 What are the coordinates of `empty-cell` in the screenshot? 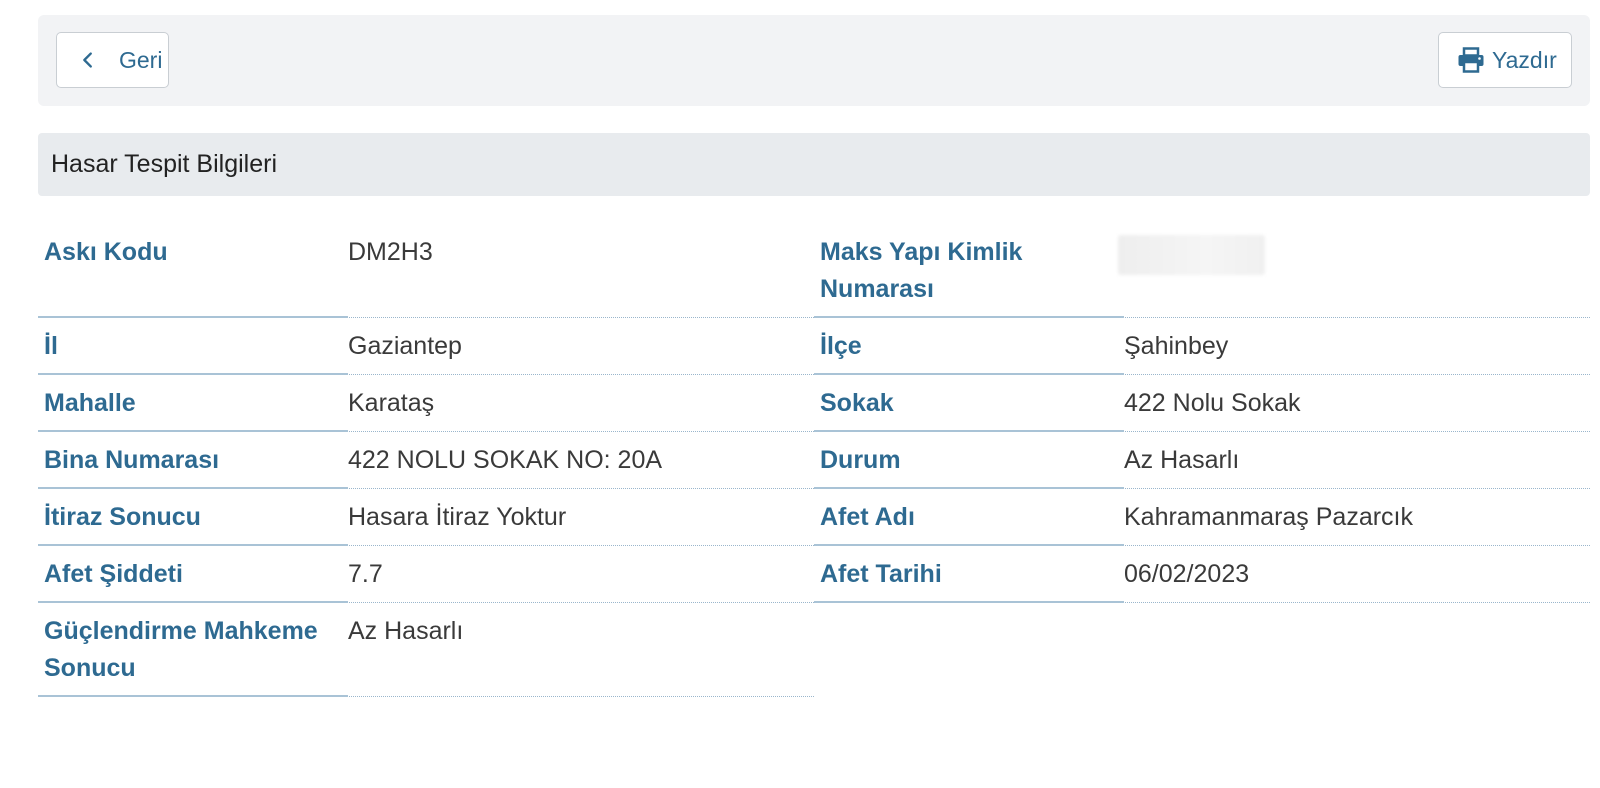 It's located at (1202, 650).